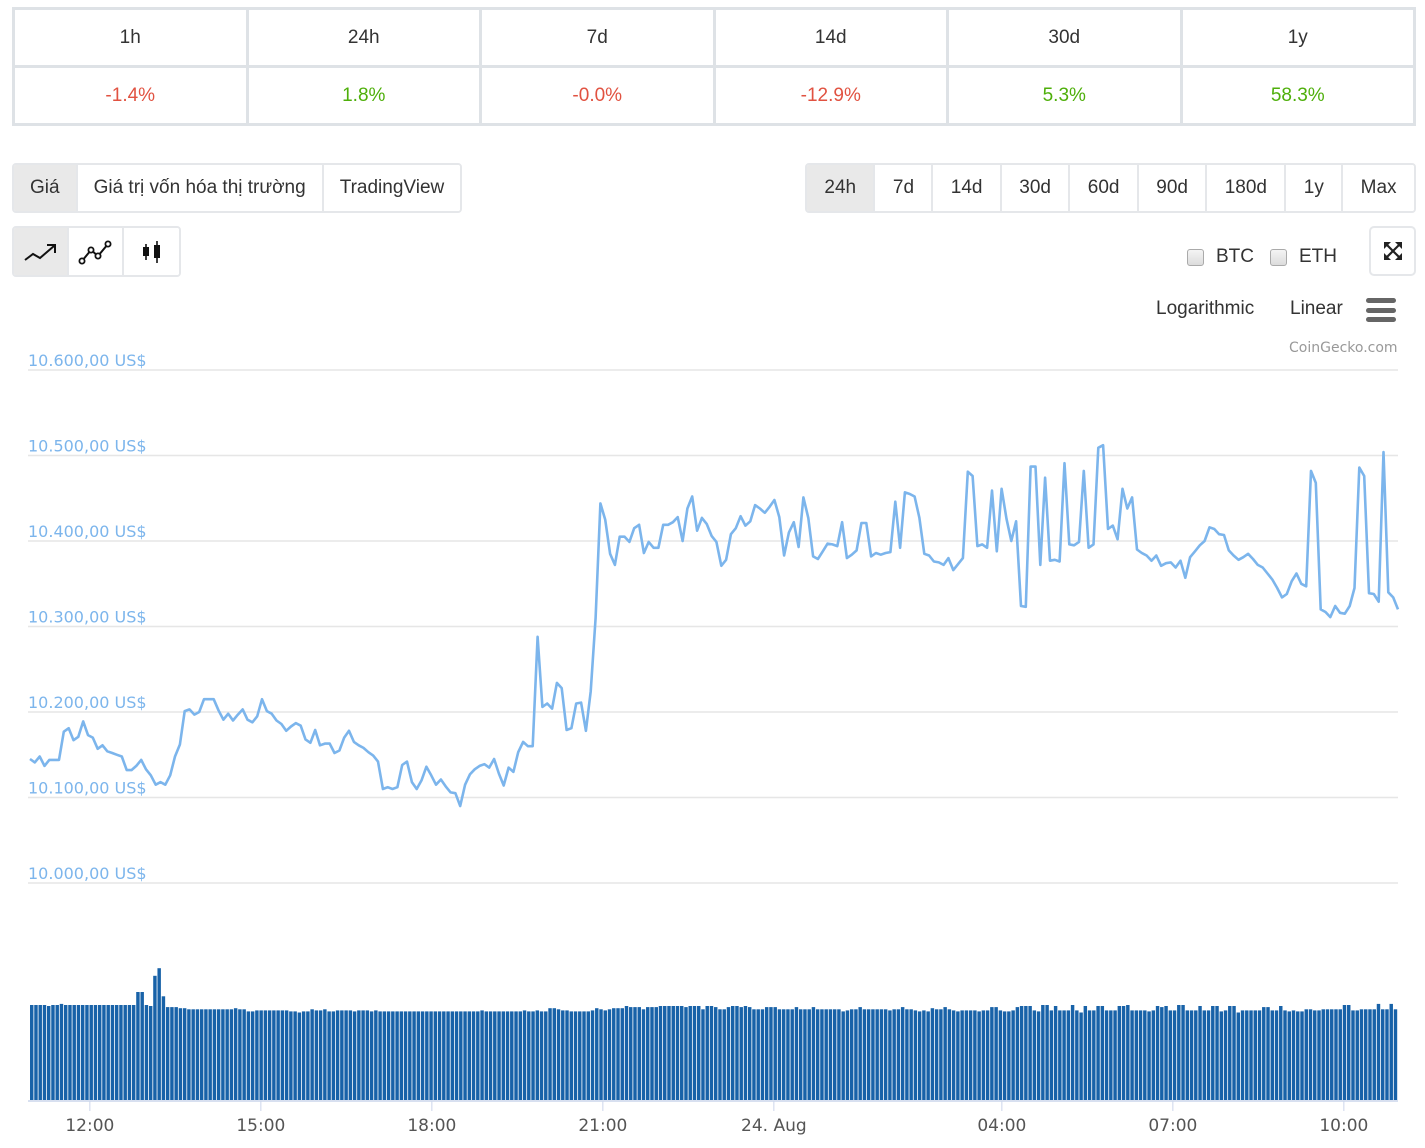 The height and width of the screenshot is (1148, 1425). Describe the element at coordinates (89, 1126) in the screenshot. I see `x-tick-label: 12:00` at that location.